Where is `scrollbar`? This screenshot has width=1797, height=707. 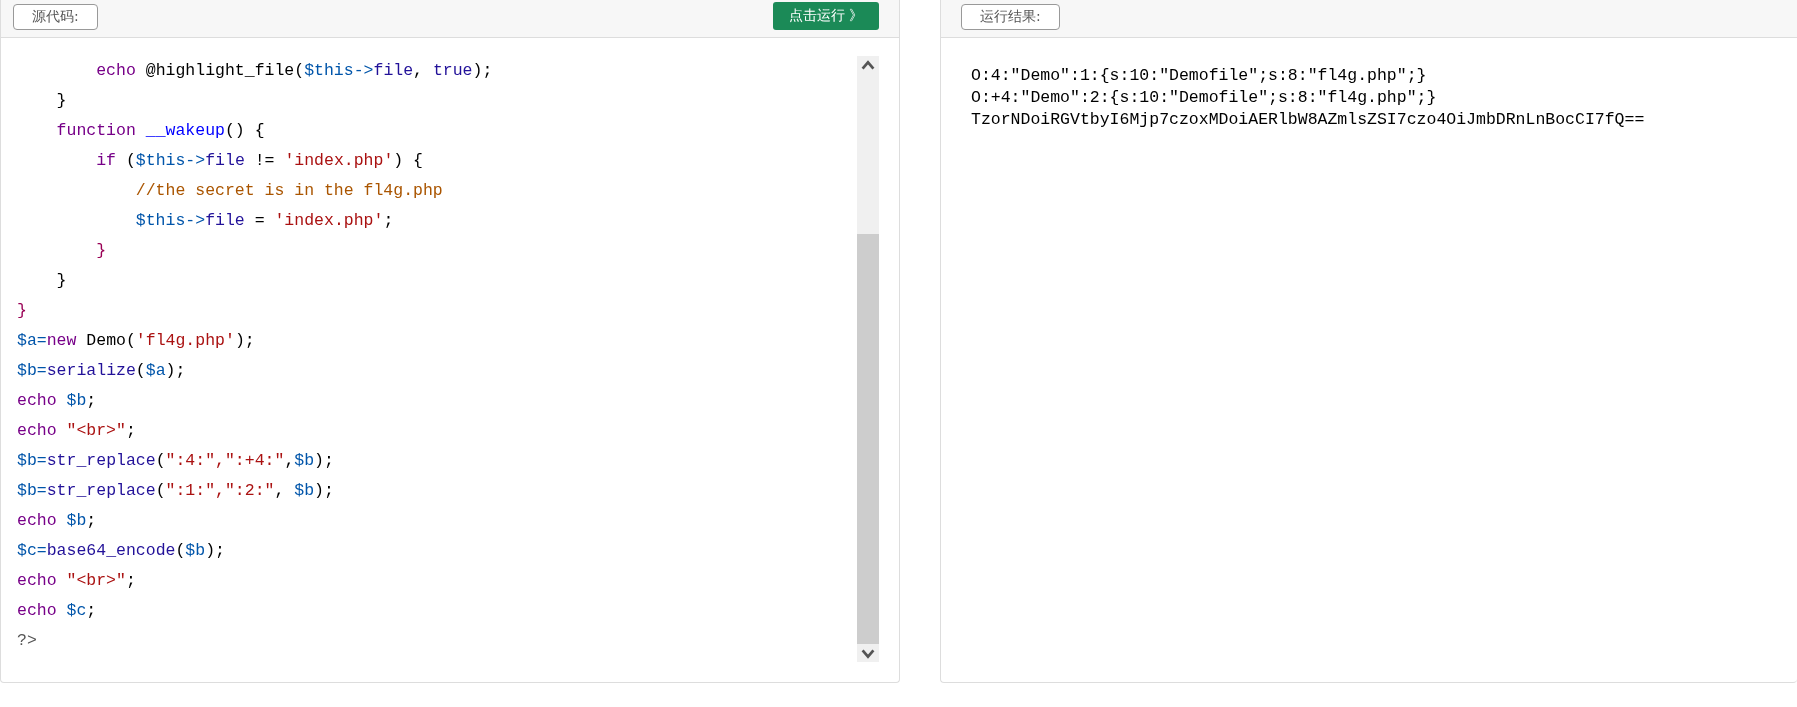 scrollbar is located at coordinates (868, 359).